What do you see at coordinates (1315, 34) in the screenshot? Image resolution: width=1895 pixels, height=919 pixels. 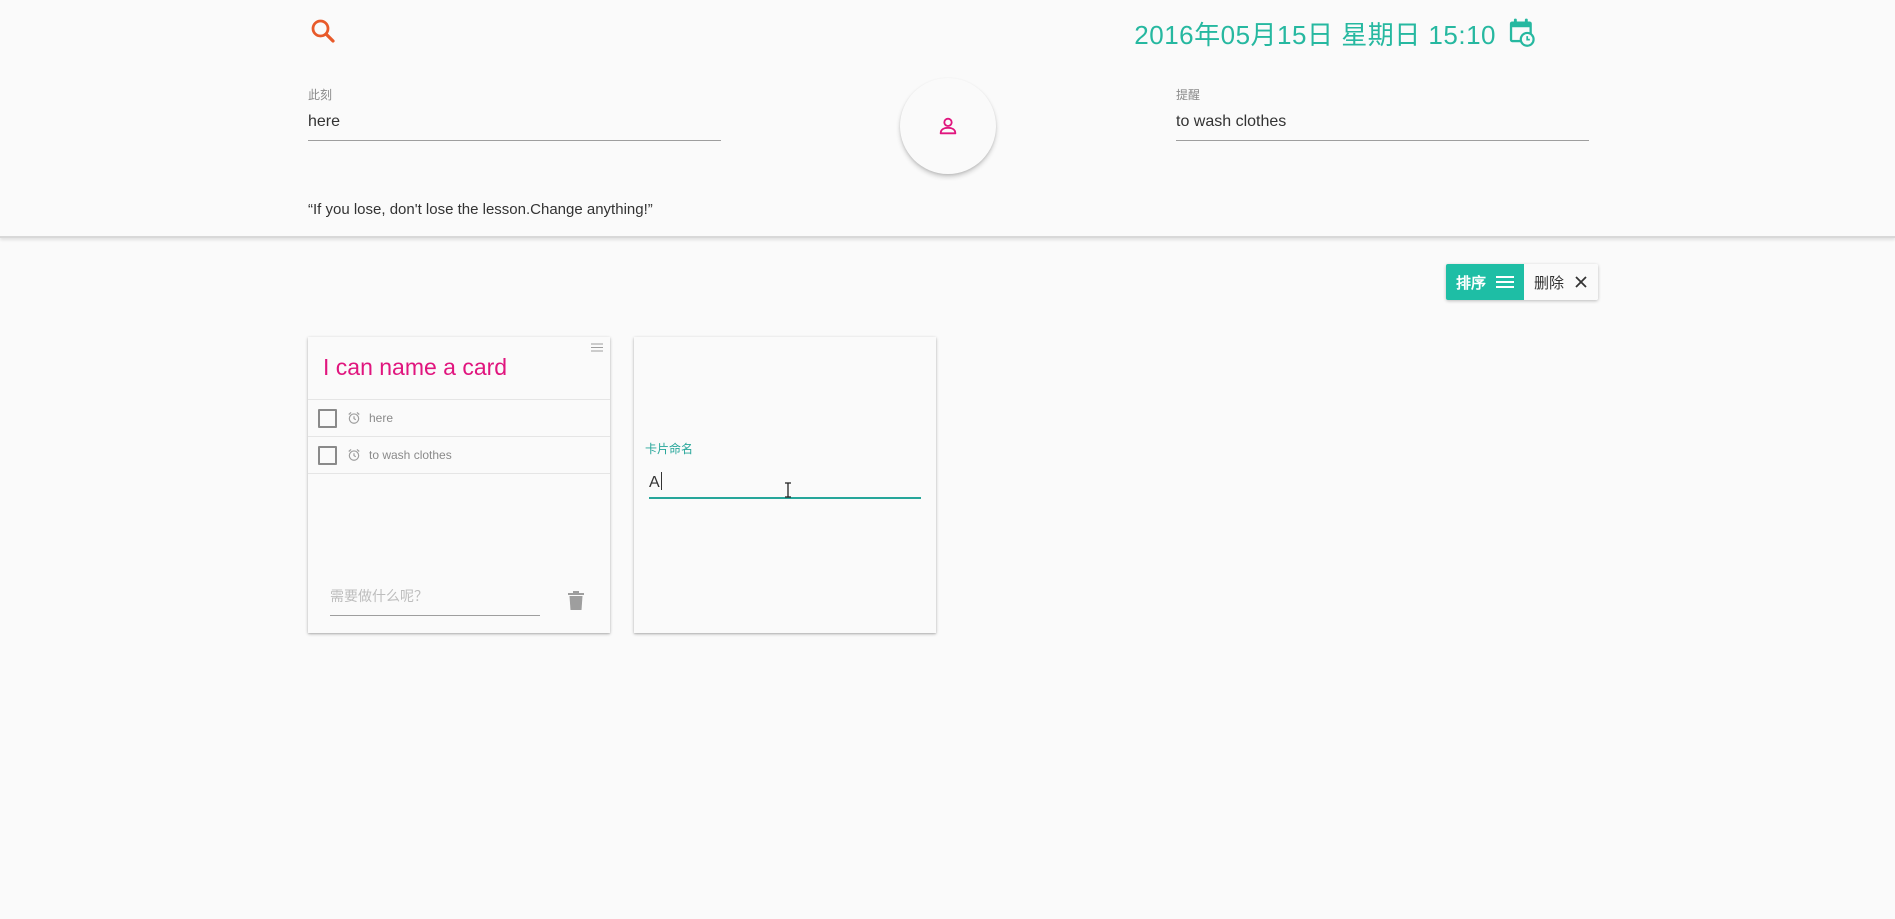 I see `datetime-text: 2016年05月15日 星期日 15:10` at bounding box center [1315, 34].